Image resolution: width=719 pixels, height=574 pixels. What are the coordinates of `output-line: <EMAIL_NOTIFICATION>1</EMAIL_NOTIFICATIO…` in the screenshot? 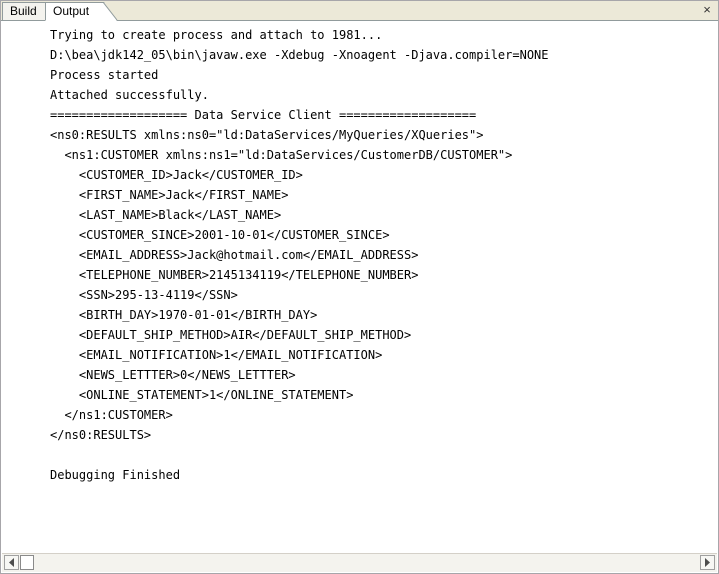 It's located at (216, 355).